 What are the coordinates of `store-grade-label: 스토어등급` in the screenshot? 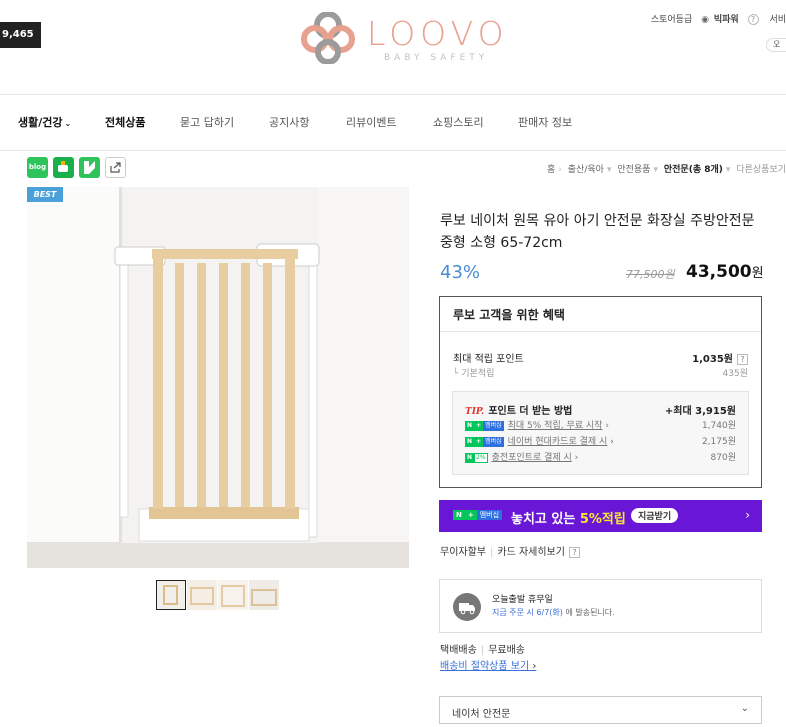 It's located at (671, 20).